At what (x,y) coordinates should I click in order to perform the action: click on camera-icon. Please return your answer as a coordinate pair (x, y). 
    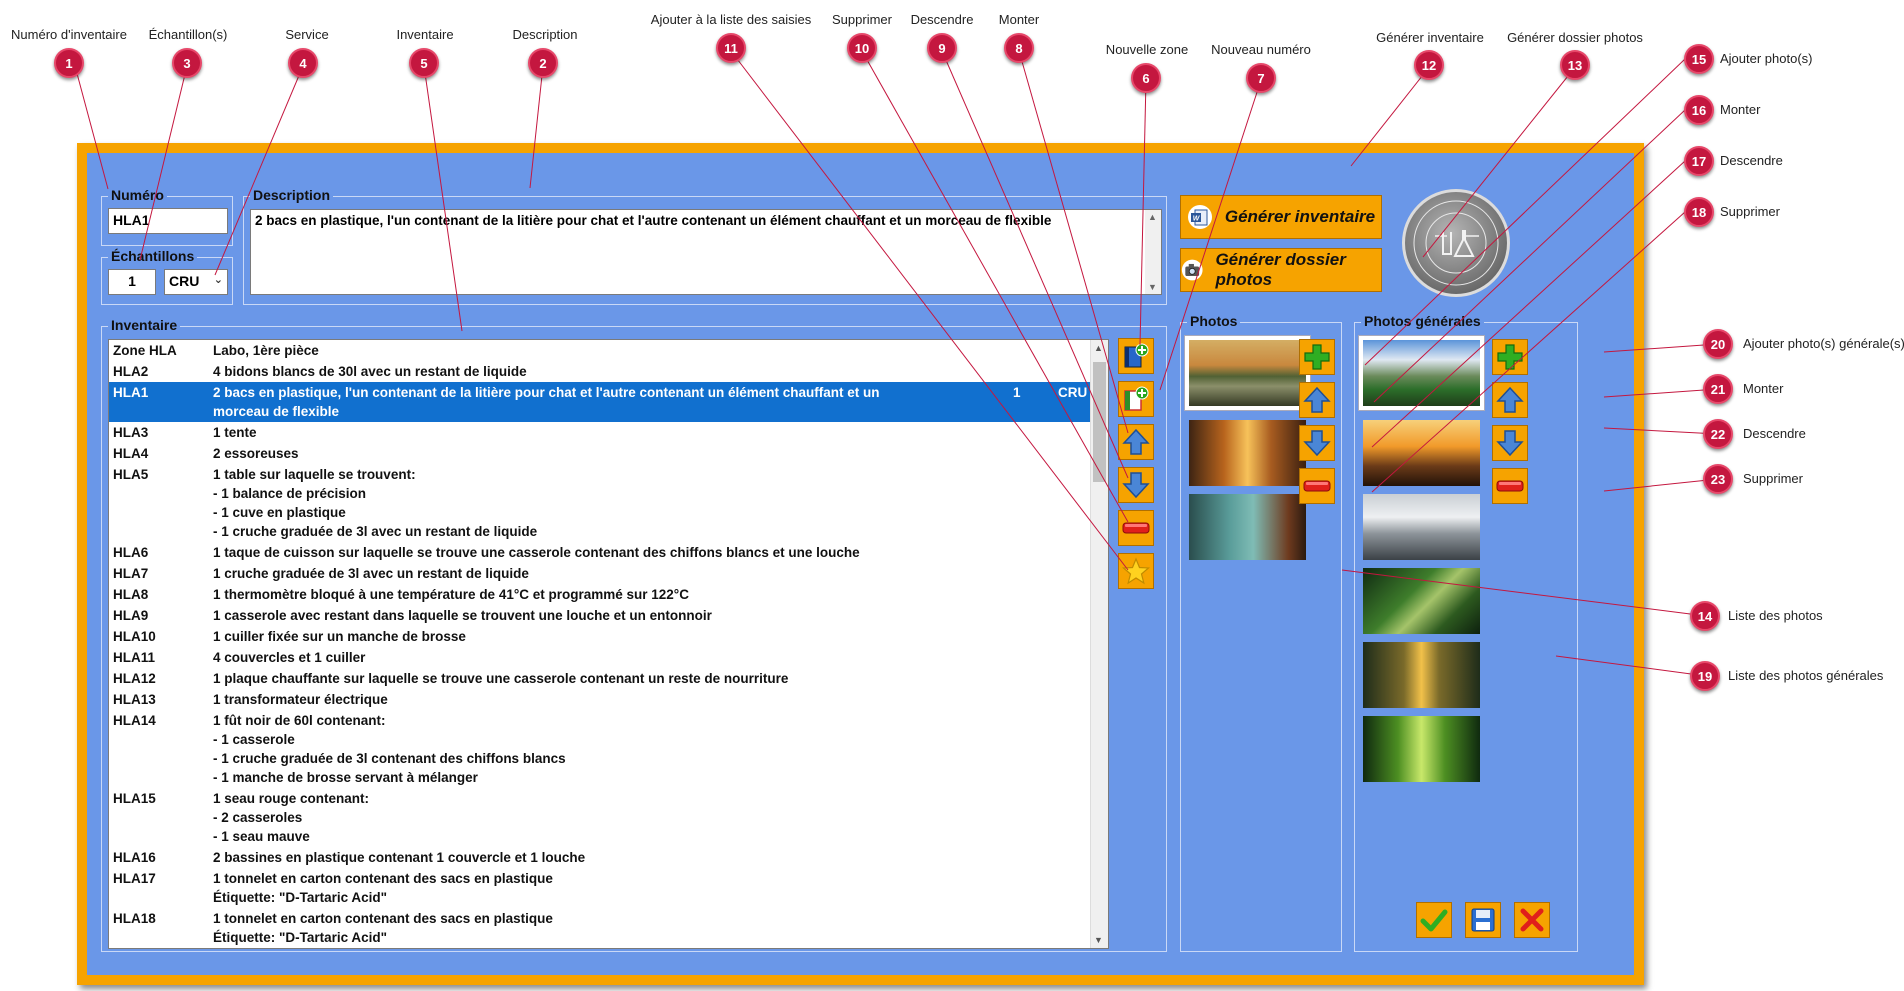
    Looking at the image, I should click on (1192, 270).